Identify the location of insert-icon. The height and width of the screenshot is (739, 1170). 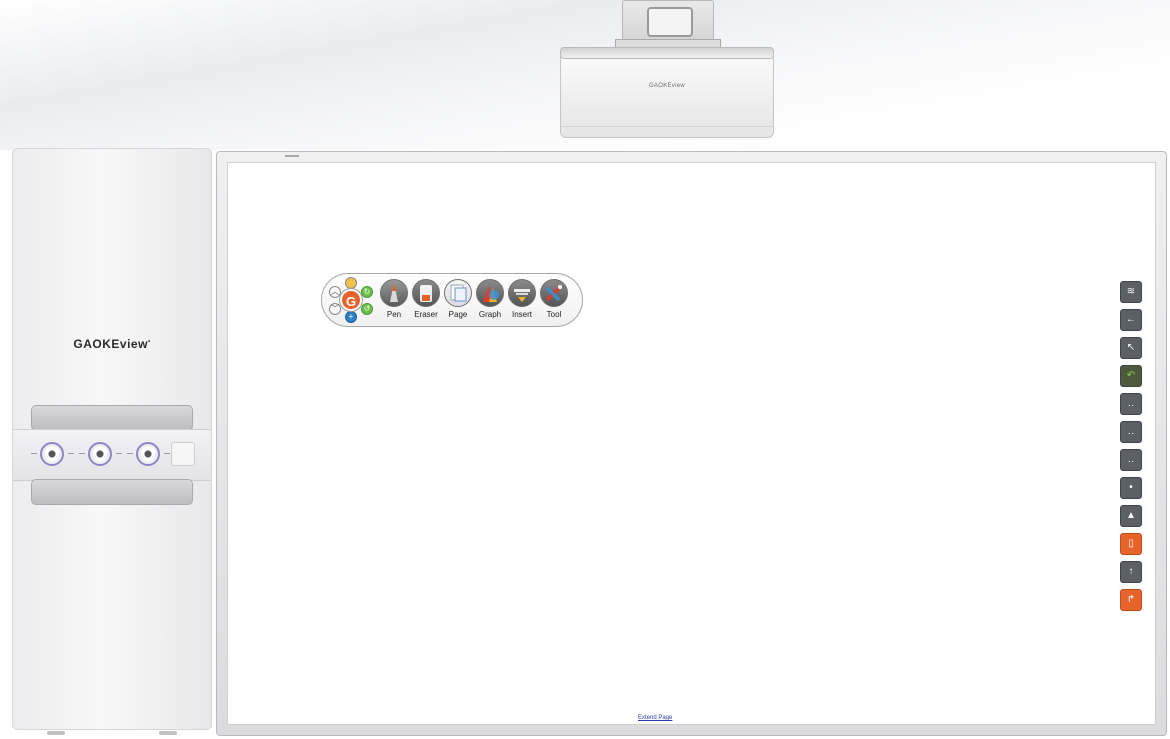
(522, 293).